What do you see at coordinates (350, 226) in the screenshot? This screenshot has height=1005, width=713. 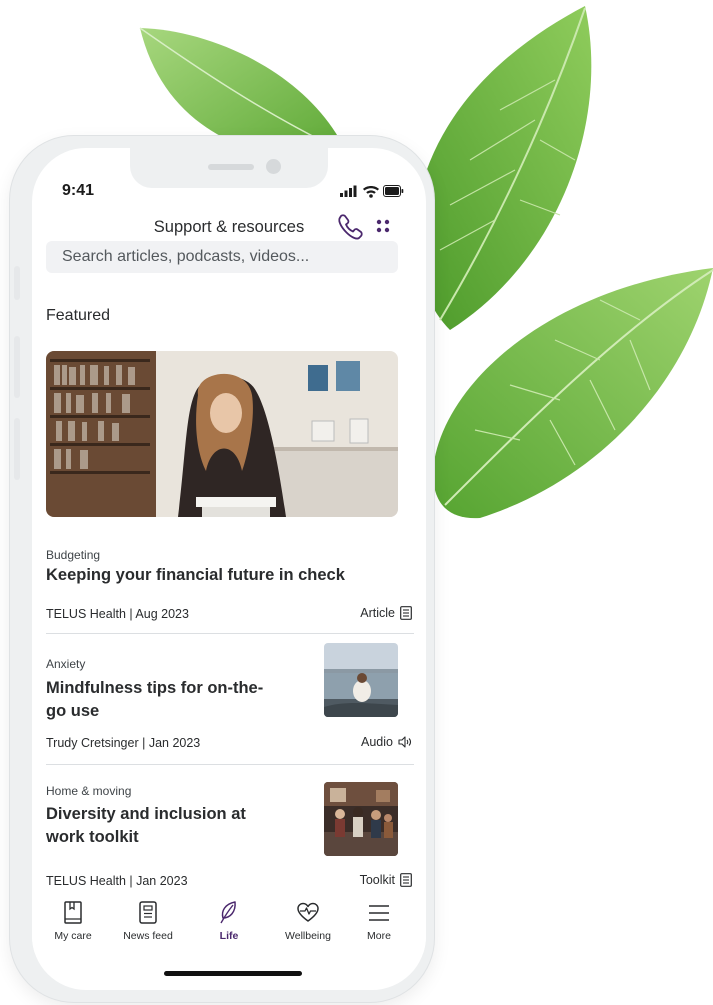 I see `phone-icon` at bounding box center [350, 226].